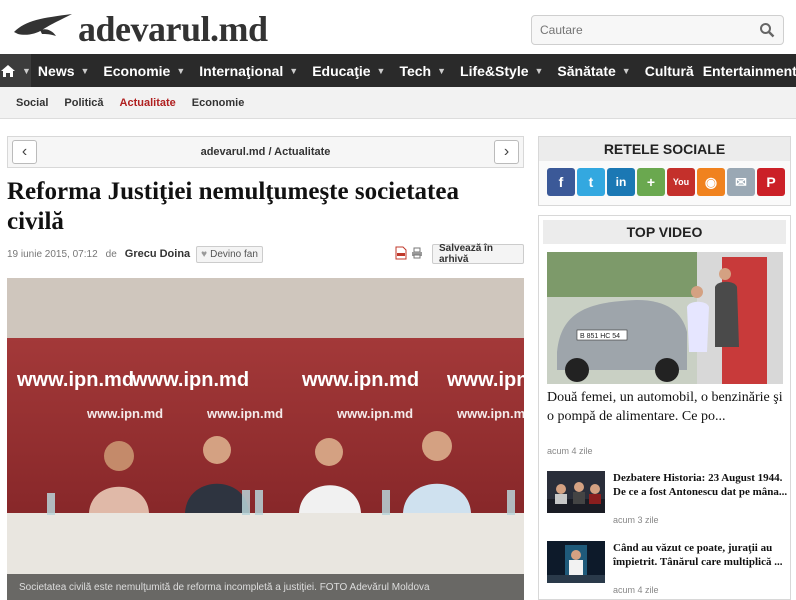 This screenshot has width=796, height=600. Describe the element at coordinates (637, 30) in the screenshot. I see `search-input` at that location.